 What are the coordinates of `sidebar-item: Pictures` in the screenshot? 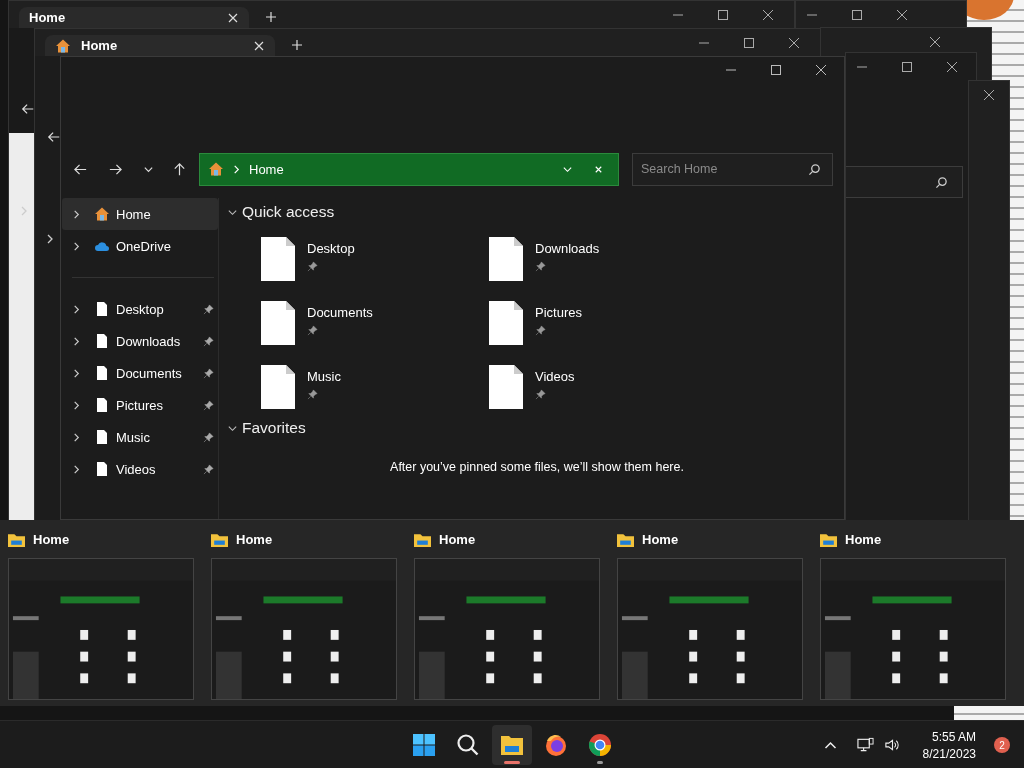 It's located at (140, 405).